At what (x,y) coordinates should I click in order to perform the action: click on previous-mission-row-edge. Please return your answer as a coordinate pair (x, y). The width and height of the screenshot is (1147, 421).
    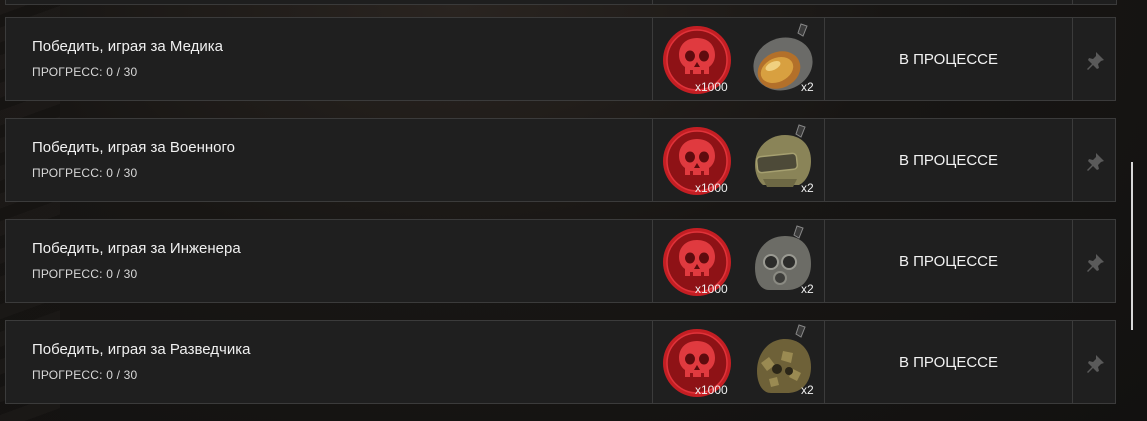
    Looking at the image, I should click on (561, 2).